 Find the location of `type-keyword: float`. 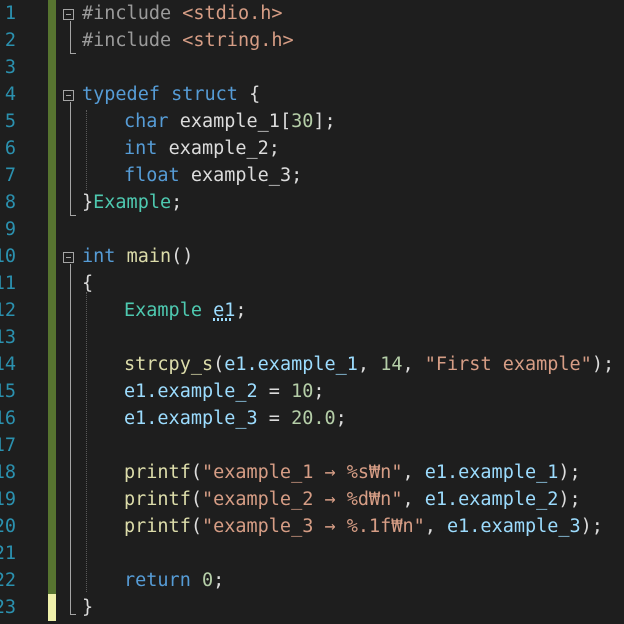

type-keyword: float is located at coordinates (152, 175).